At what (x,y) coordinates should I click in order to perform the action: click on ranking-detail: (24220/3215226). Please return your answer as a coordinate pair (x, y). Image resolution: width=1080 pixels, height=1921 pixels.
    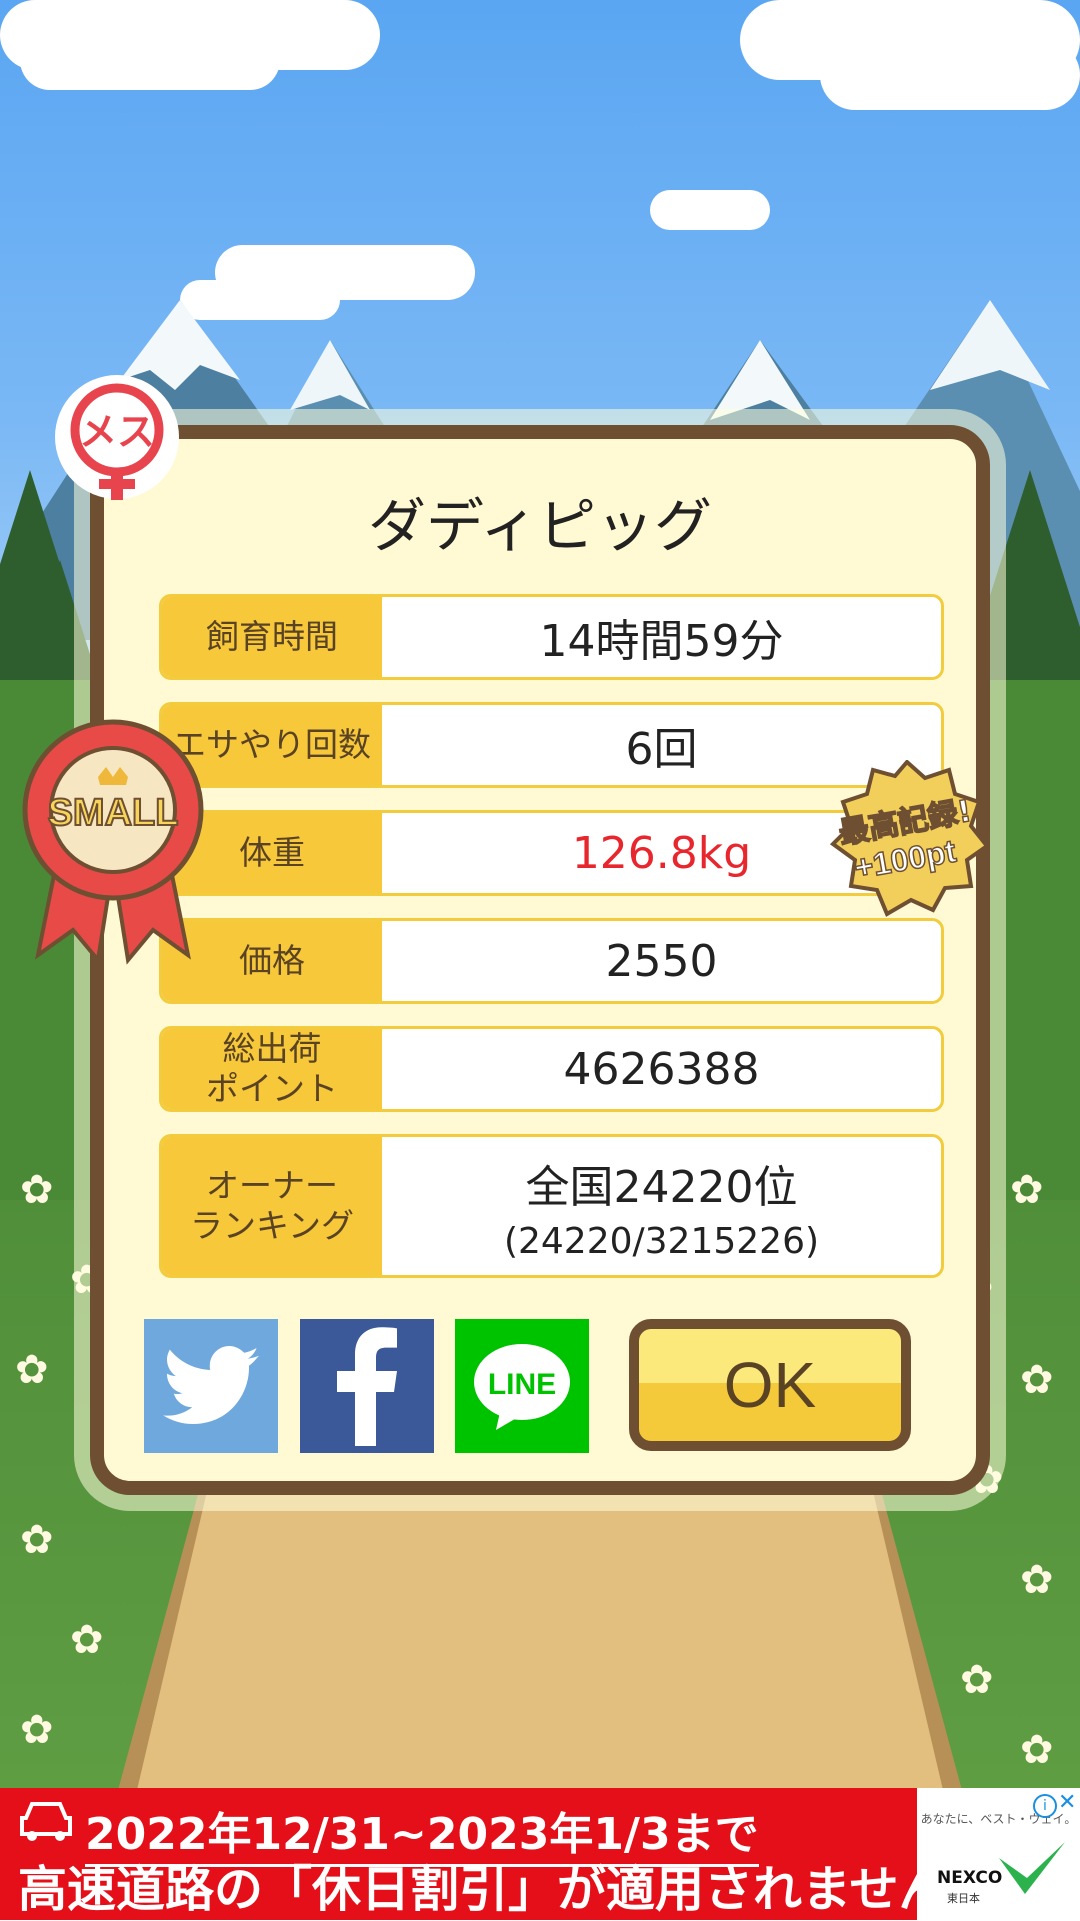
    Looking at the image, I should click on (661, 1241).